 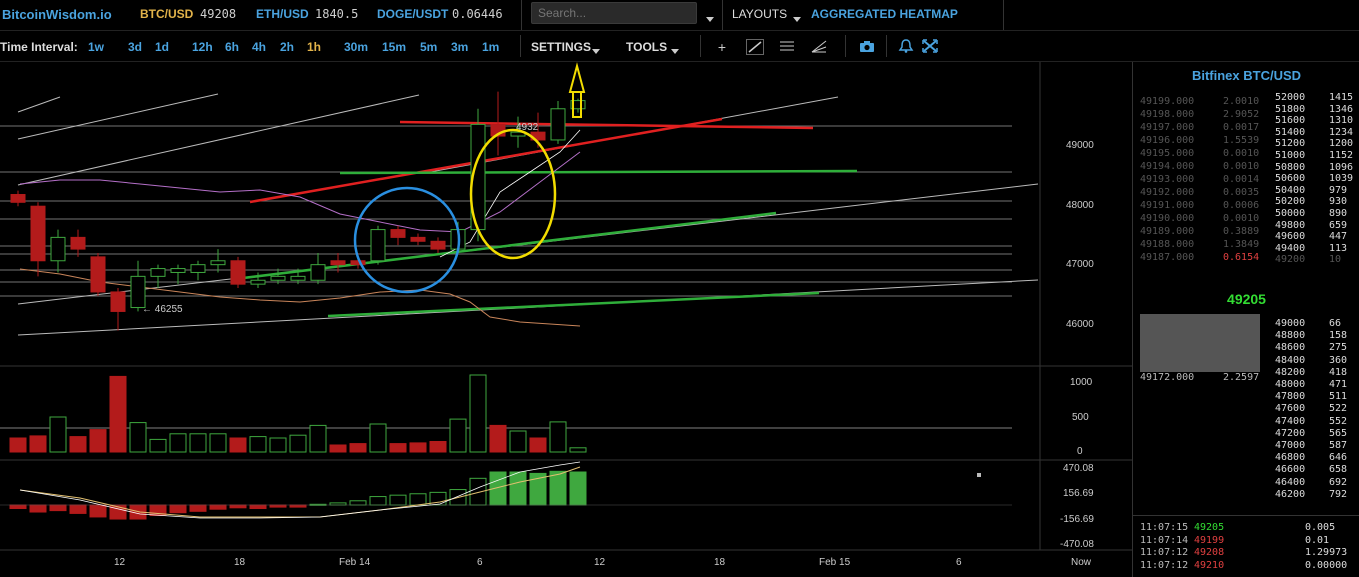 What do you see at coordinates (1338, 409) in the screenshot?
I see `bid-right-amount: 522` at bounding box center [1338, 409].